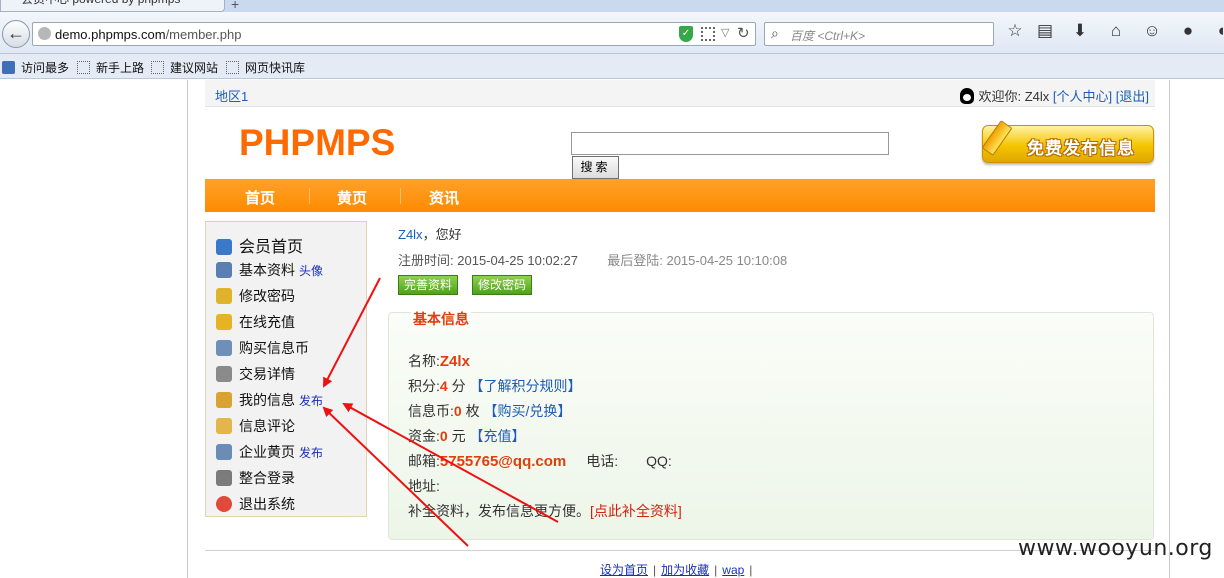  I want to click on region-link: 地区1, so click(231, 95).